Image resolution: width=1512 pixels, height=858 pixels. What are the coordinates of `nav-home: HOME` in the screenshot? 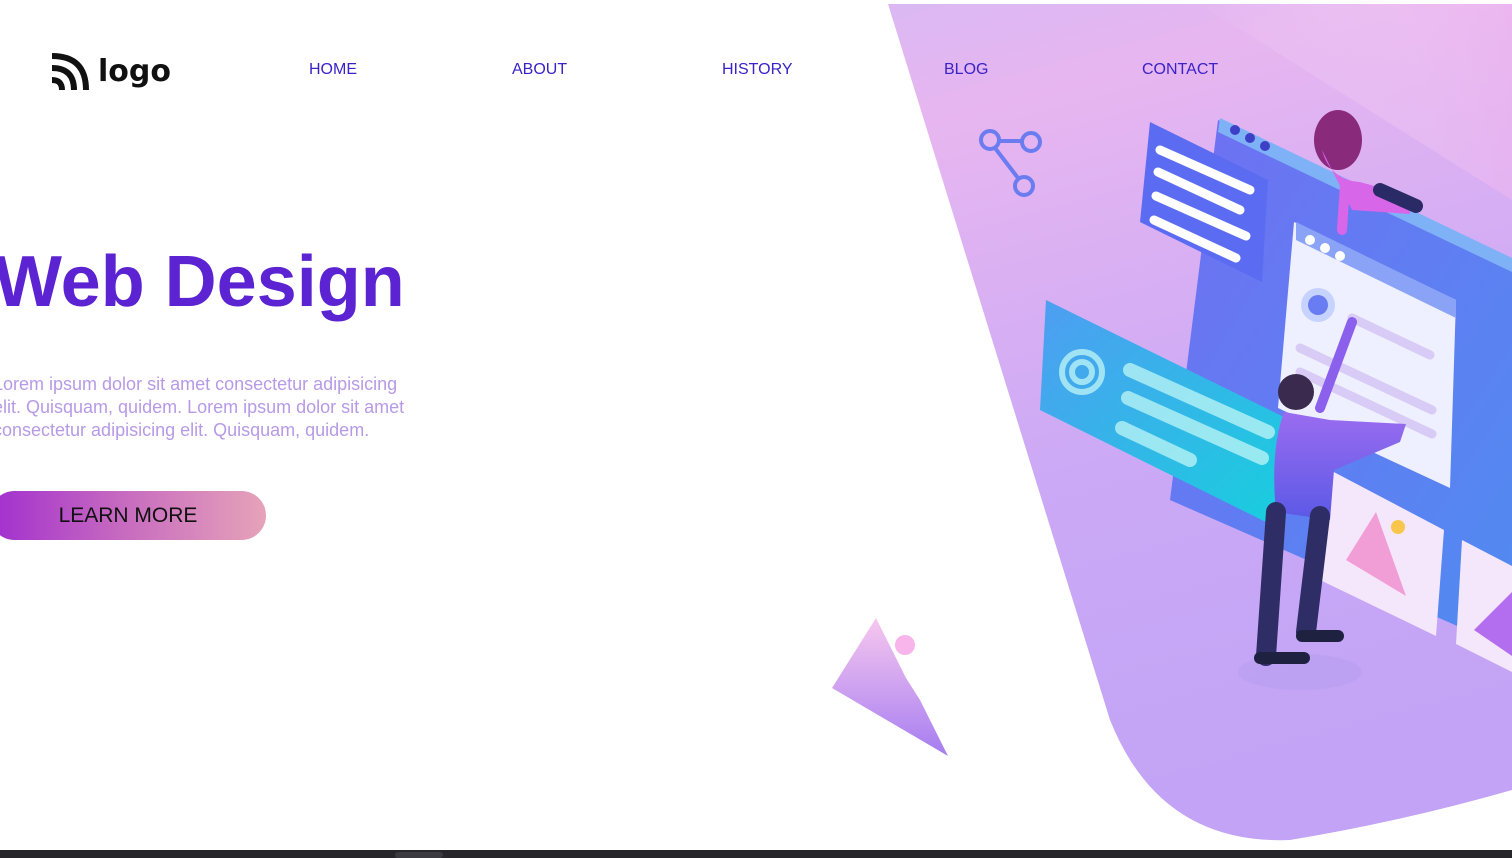 It's located at (333, 70).